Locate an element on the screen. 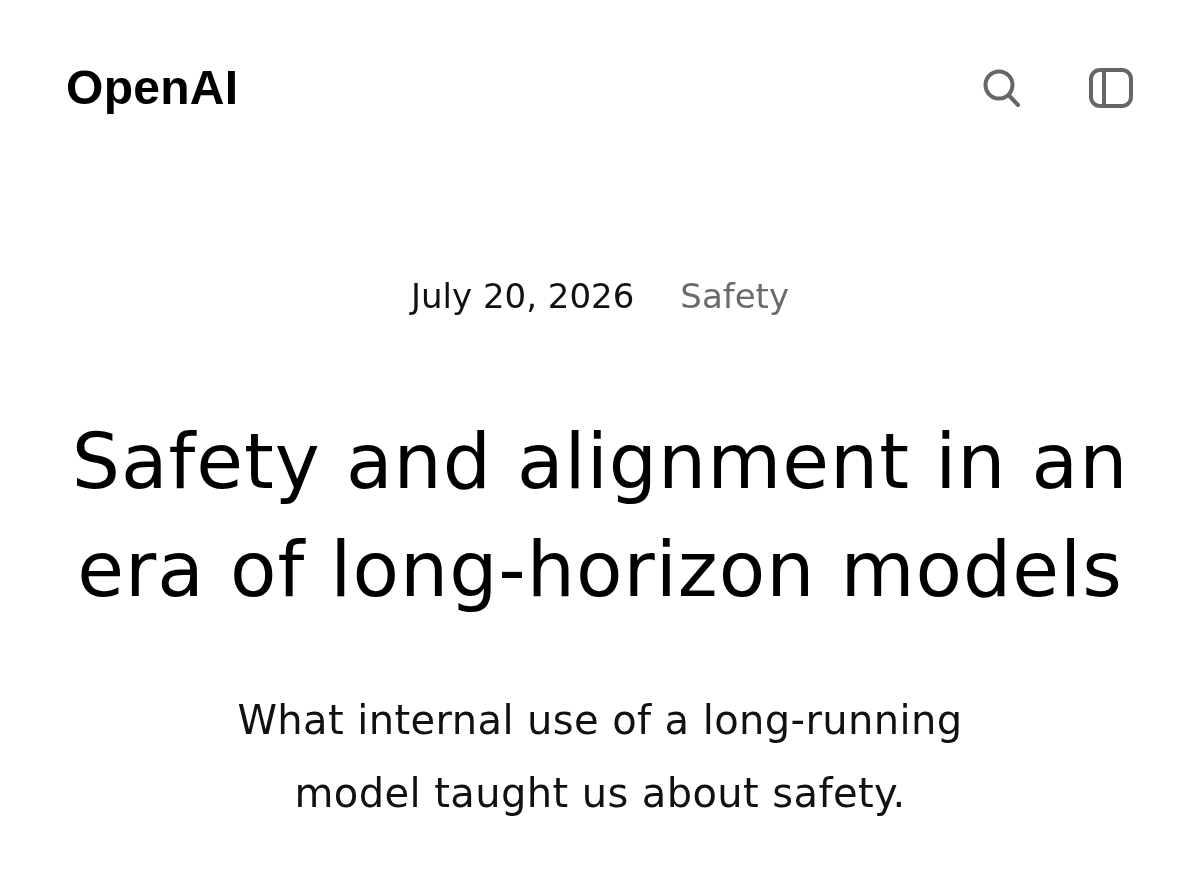 The image size is (1200, 891). sidebar-toggle-button is located at coordinates (1111, 88).